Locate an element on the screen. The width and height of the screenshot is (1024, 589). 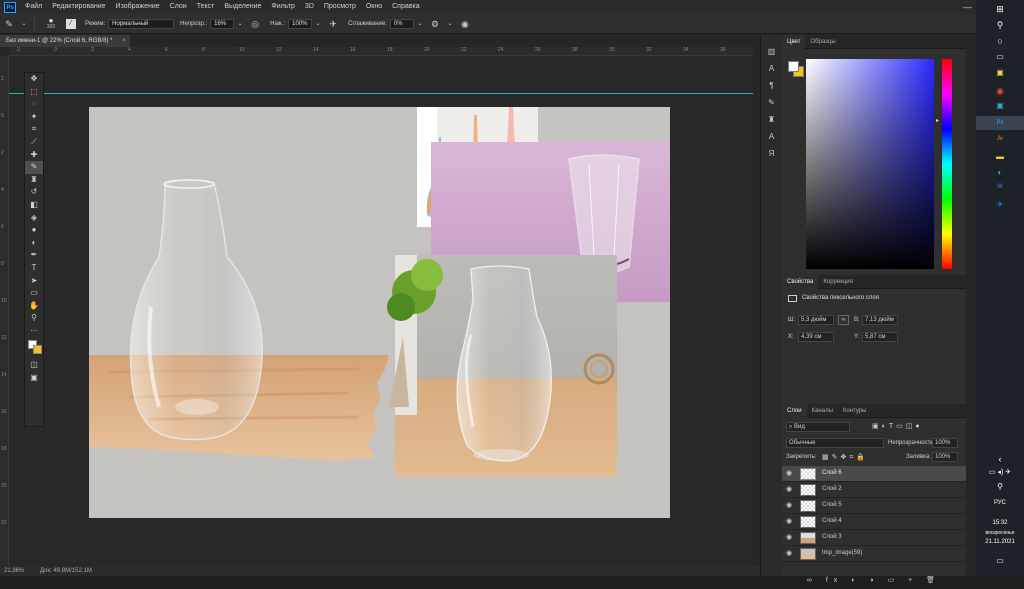
menu-edit: Редактирование is located at coordinates (78, 7).